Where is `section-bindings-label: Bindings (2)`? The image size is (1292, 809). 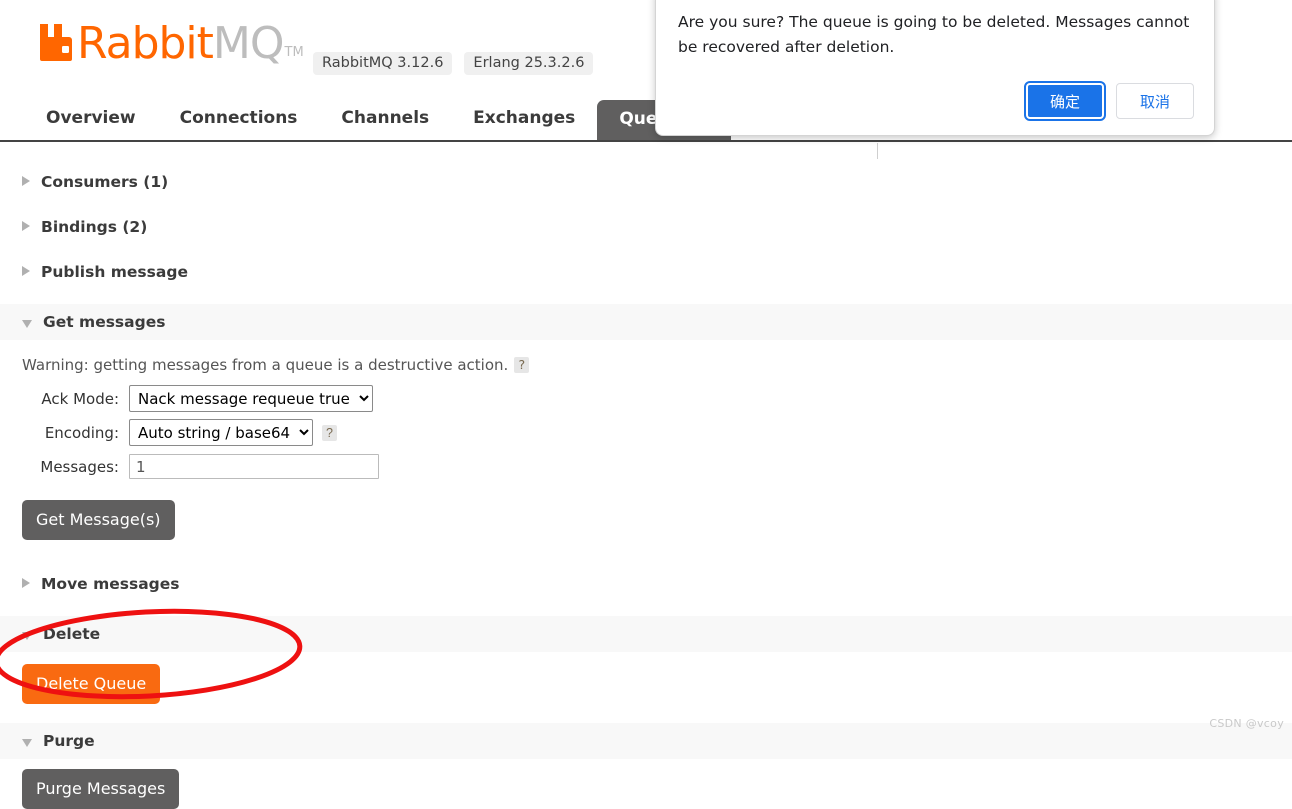 section-bindings-label: Bindings (2) is located at coordinates (94, 227).